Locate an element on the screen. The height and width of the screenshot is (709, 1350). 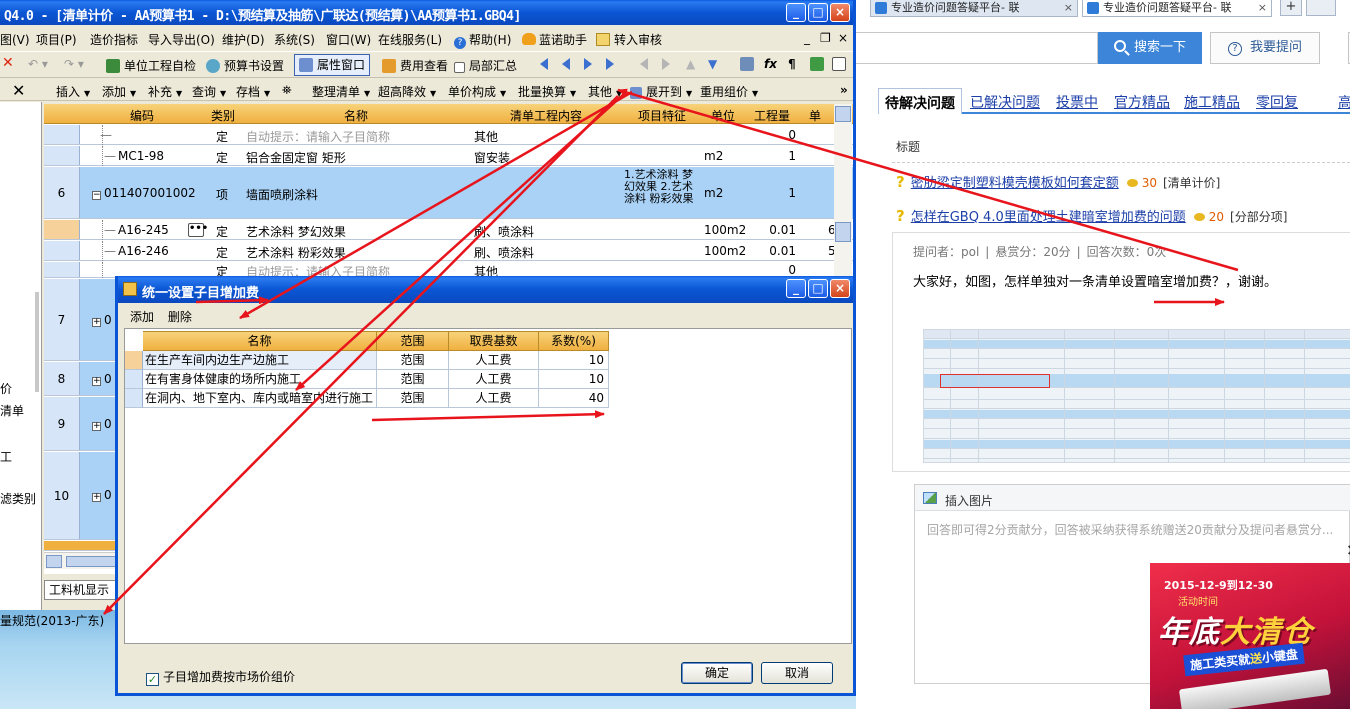
dialog-add-button: 添加 is located at coordinates (142, 317).